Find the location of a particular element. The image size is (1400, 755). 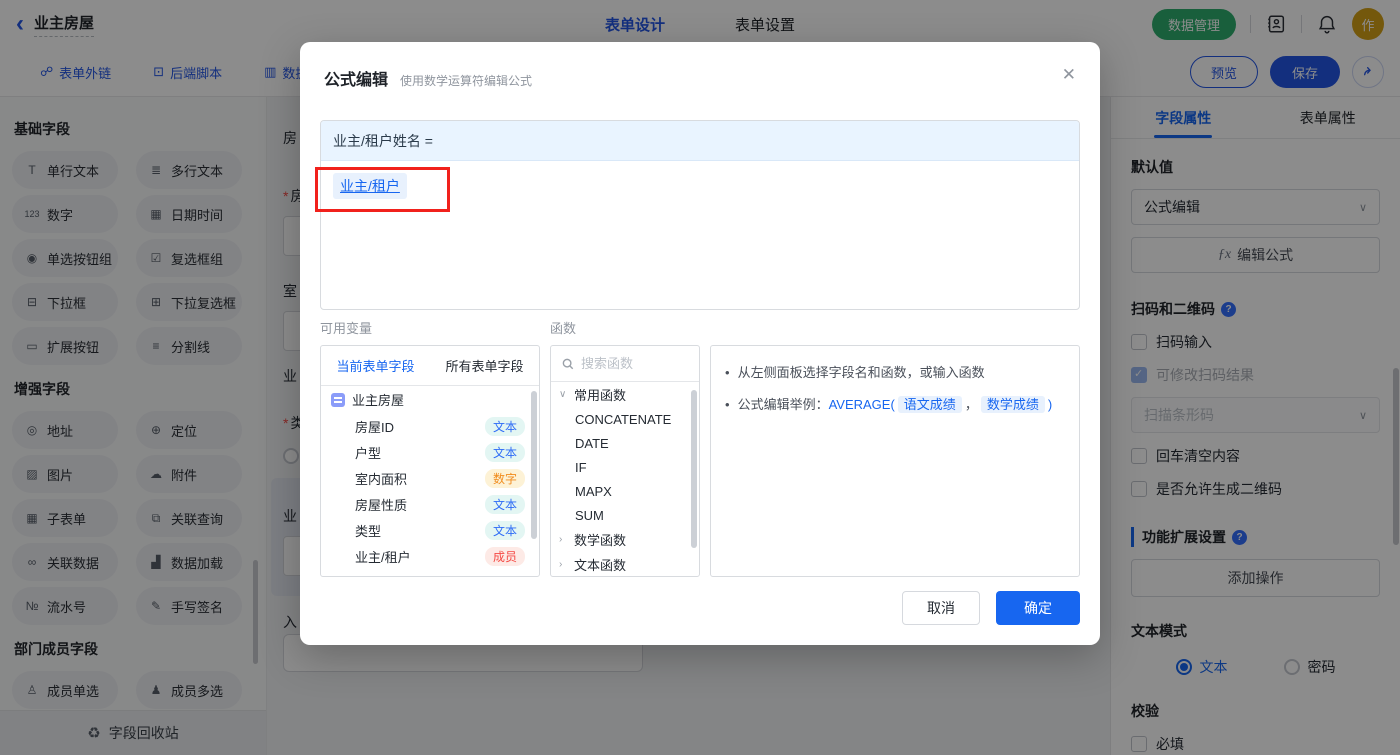

example-close-paren: ) is located at coordinates (1050, 405).